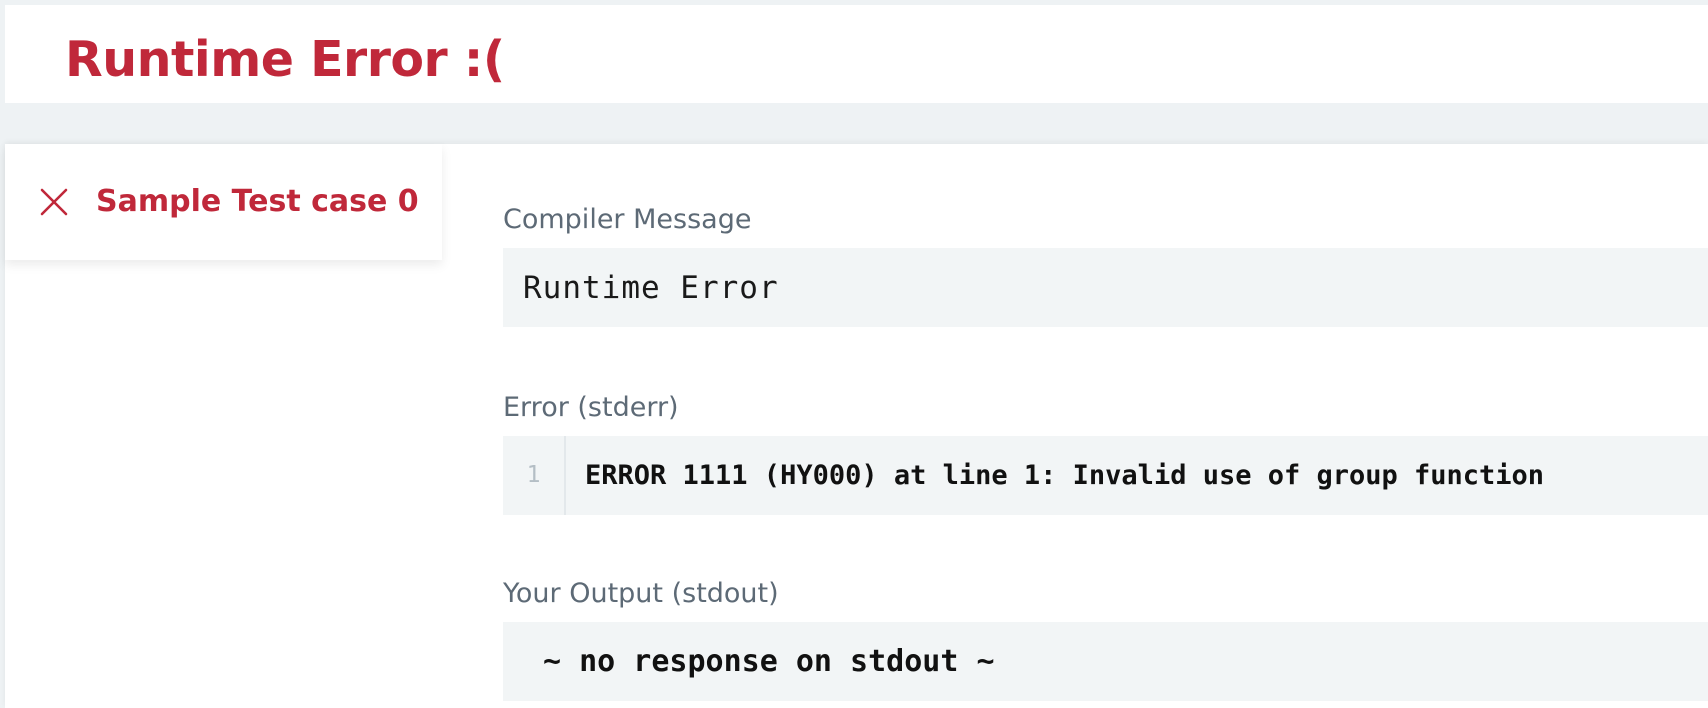 This screenshot has width=1708, height=708. What do you see at coordinates (1105, 661) in the screenshot?
I see `stdout-box: ~ no response on stdout ~` at bounding box center [1105, 661].